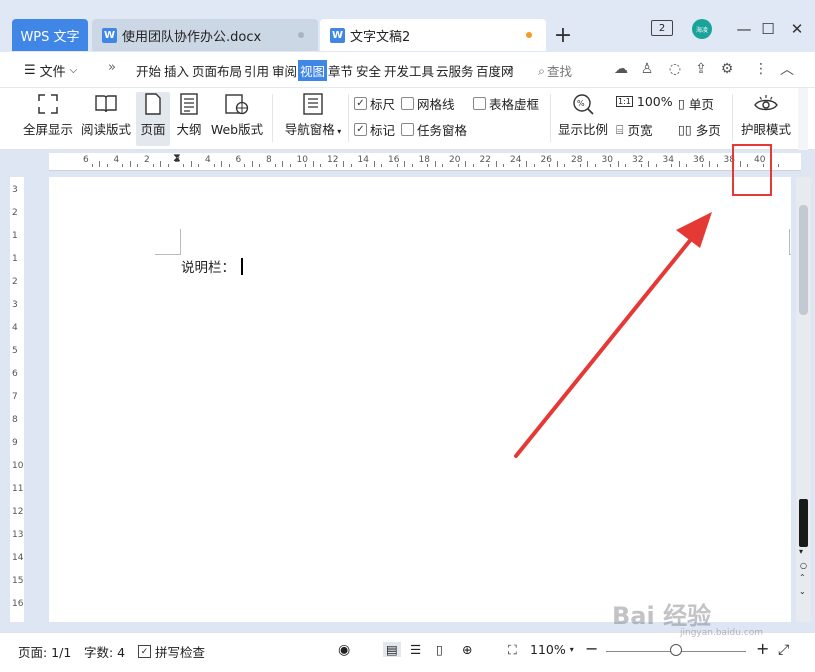 The image size is (815, 672). Describe the element at coordinates (302, 160) in the screenshot. I see `ruler-number: 10` at that location.